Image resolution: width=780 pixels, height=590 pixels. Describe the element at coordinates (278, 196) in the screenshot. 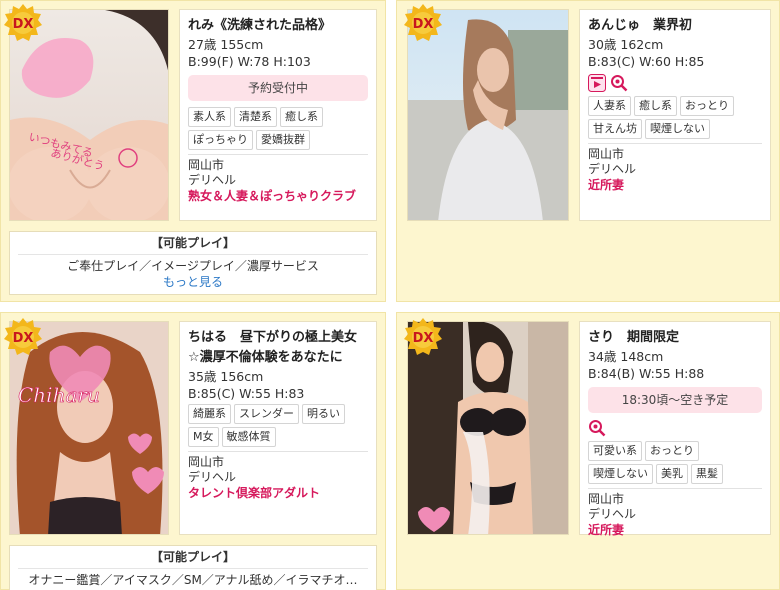

I see `shop-link: 熟女＆人妻＆ぽっちゃりクラブ` at that location.